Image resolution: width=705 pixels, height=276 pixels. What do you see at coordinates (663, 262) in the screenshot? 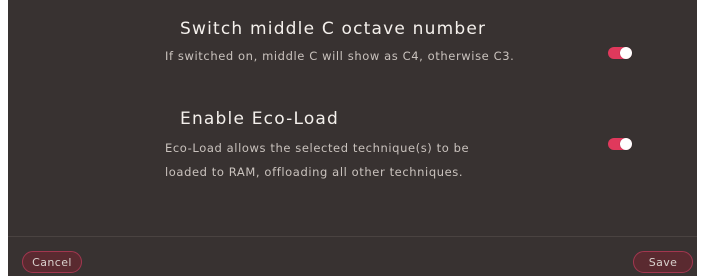
I see `save-button: Save` at bounding box center [663, 262].